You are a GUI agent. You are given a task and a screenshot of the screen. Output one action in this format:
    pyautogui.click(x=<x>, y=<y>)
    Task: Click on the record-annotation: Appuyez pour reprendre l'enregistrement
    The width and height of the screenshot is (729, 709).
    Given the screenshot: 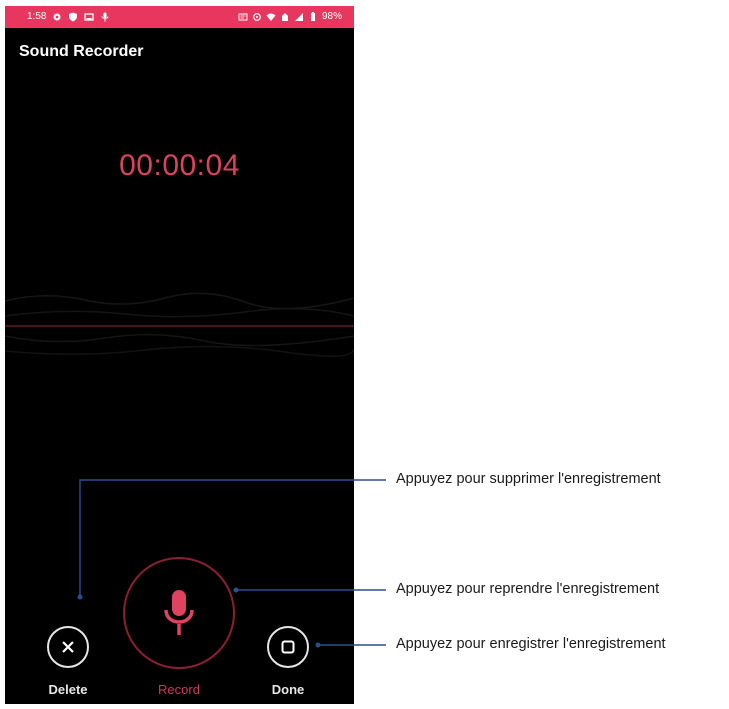 What is the action you would take?
    pyautogui.click(x=528, y=589)
    